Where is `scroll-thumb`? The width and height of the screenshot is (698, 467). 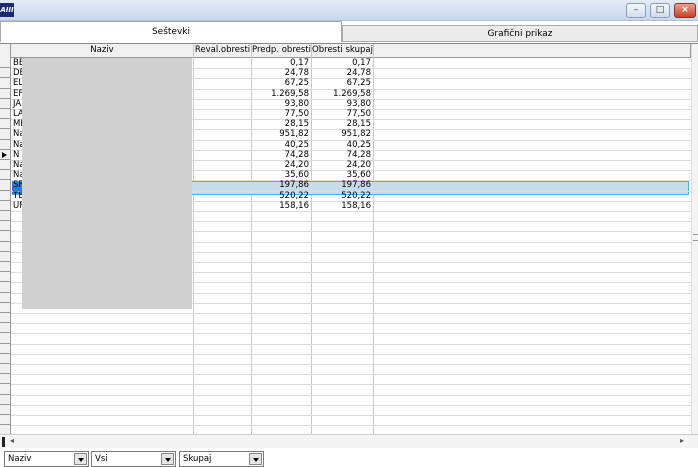
scroll-thumb is located at coordinates (3, 442).